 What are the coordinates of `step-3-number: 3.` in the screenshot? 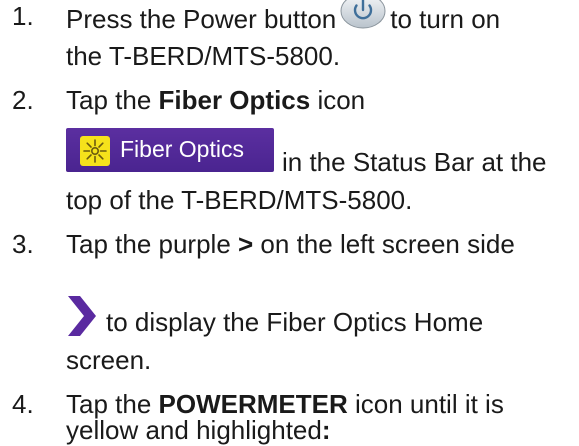 It's located at (23, 244).